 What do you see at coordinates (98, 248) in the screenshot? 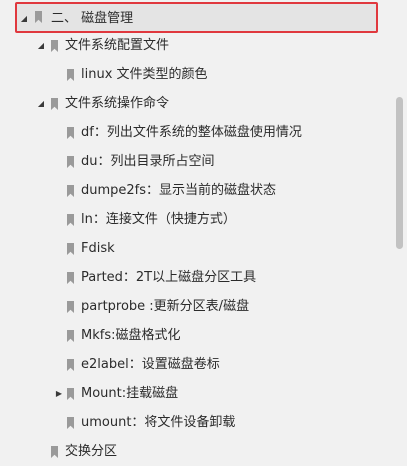
I see `tree-item-label: Fdisk` at bounding box center [98, 248].